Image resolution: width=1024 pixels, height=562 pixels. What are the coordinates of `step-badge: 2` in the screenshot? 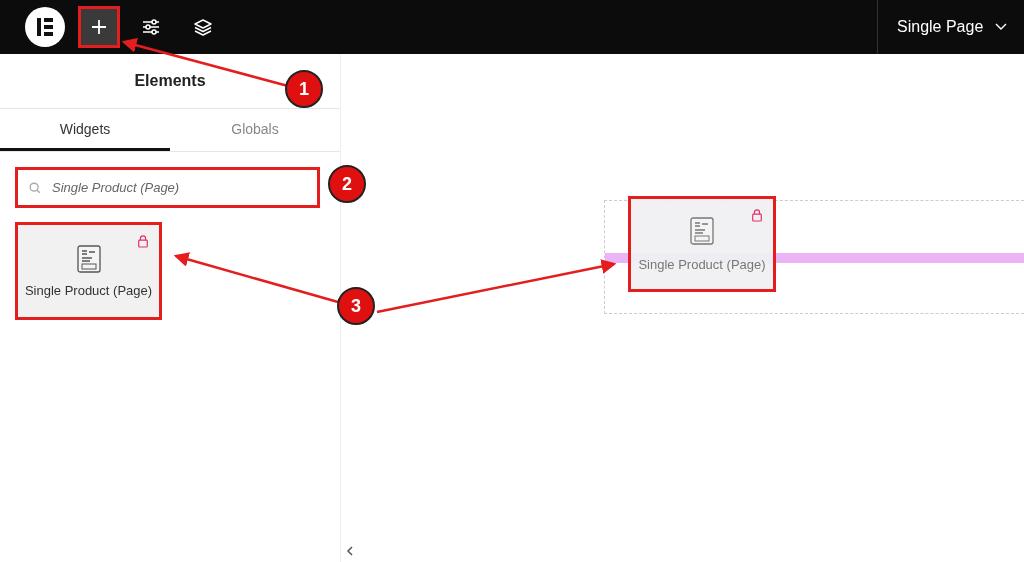 It's located at (347, 184).